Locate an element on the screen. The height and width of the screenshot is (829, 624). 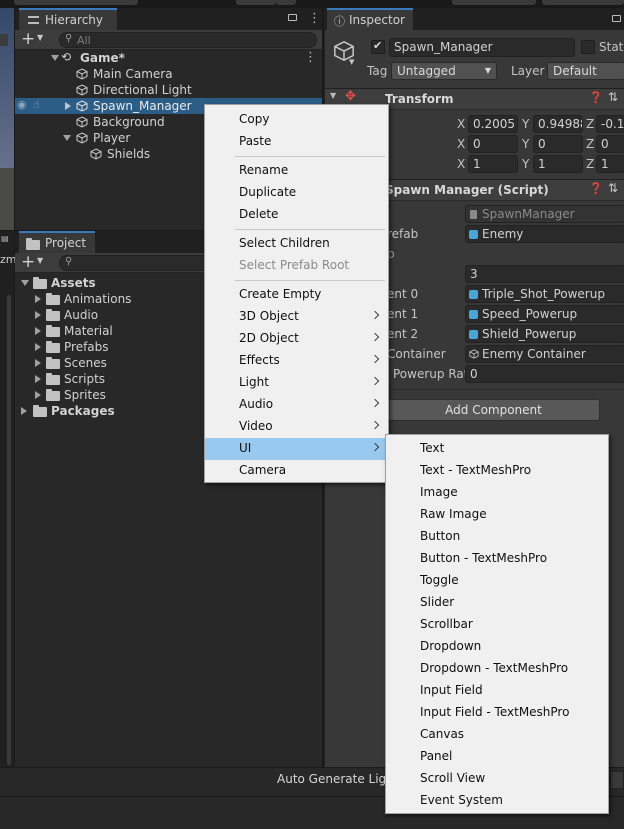
scene-row: ⟲ Game* ⋮ is located at coordinates (168, 58).